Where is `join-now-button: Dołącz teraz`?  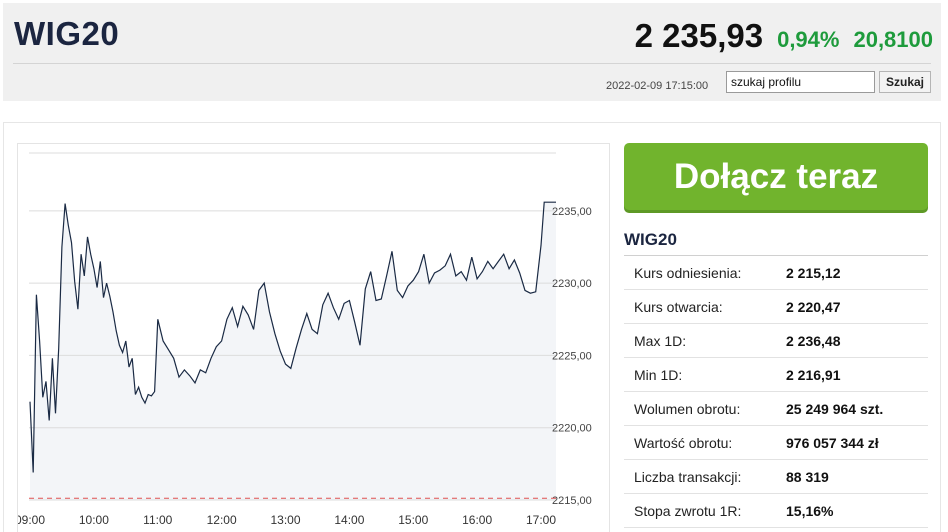
join-now-button: Dołącz teraz is located at coordinates (776, 176).